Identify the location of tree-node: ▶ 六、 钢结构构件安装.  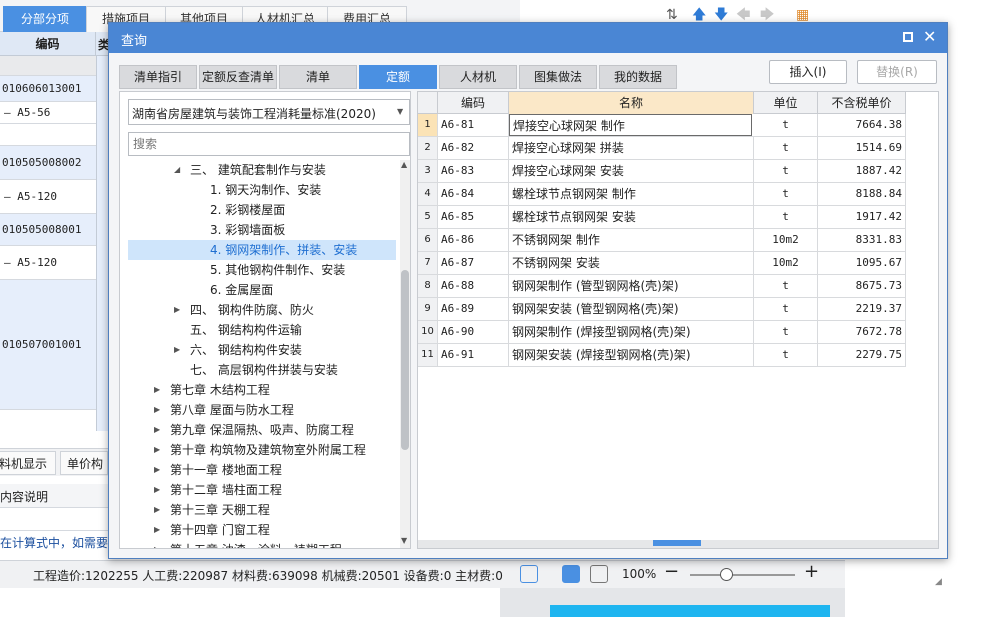
(262, 350).